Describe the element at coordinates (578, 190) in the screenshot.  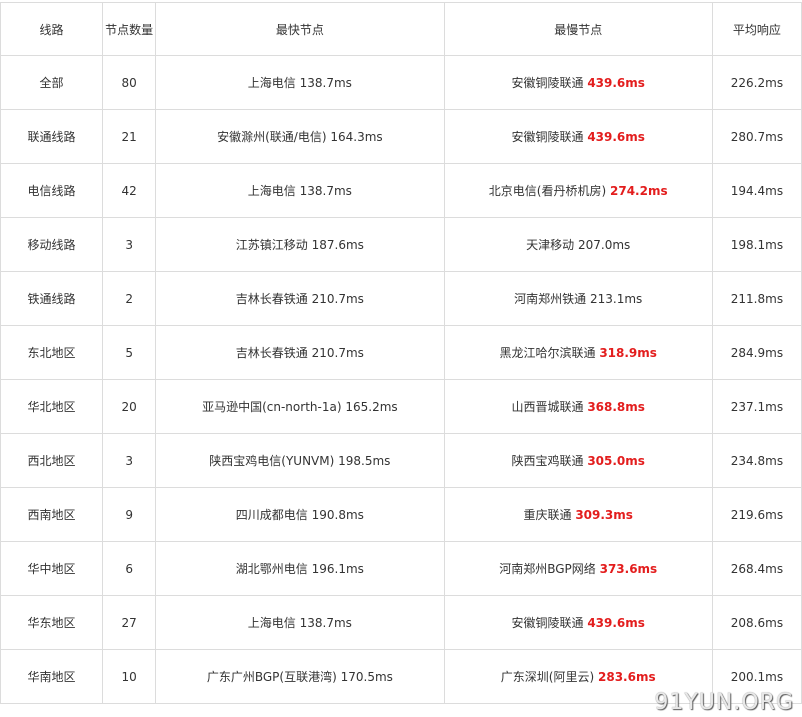
I see `slowest-cell: 北京电信(看丹桥机房) 274.2ms` at that location.